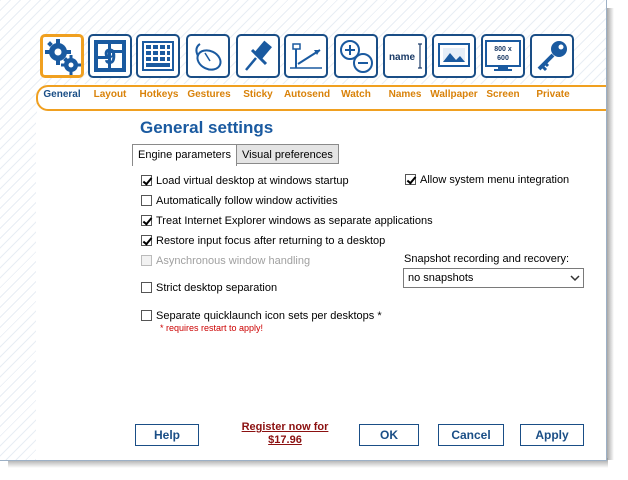  I want to click on checkbox-label: Automatically follow window activities, so click(247, 201).